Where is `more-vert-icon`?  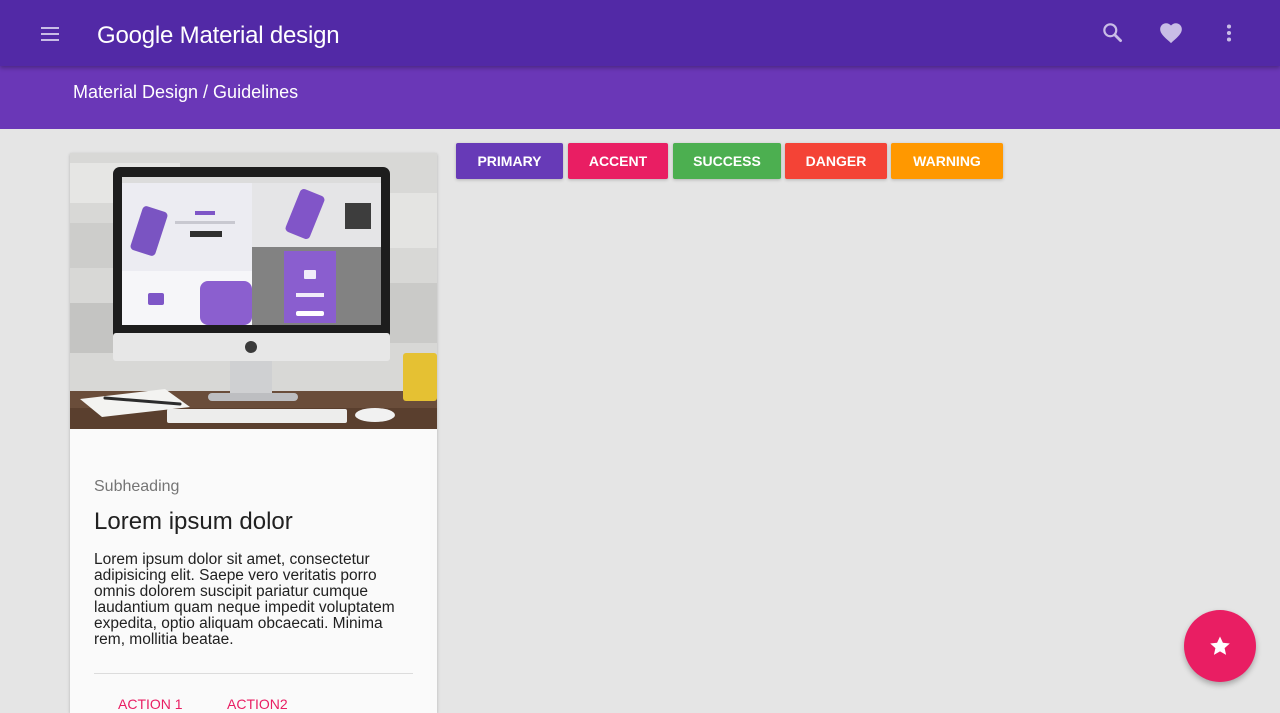 more-vert-icon is located at coordinates (1229, 33).